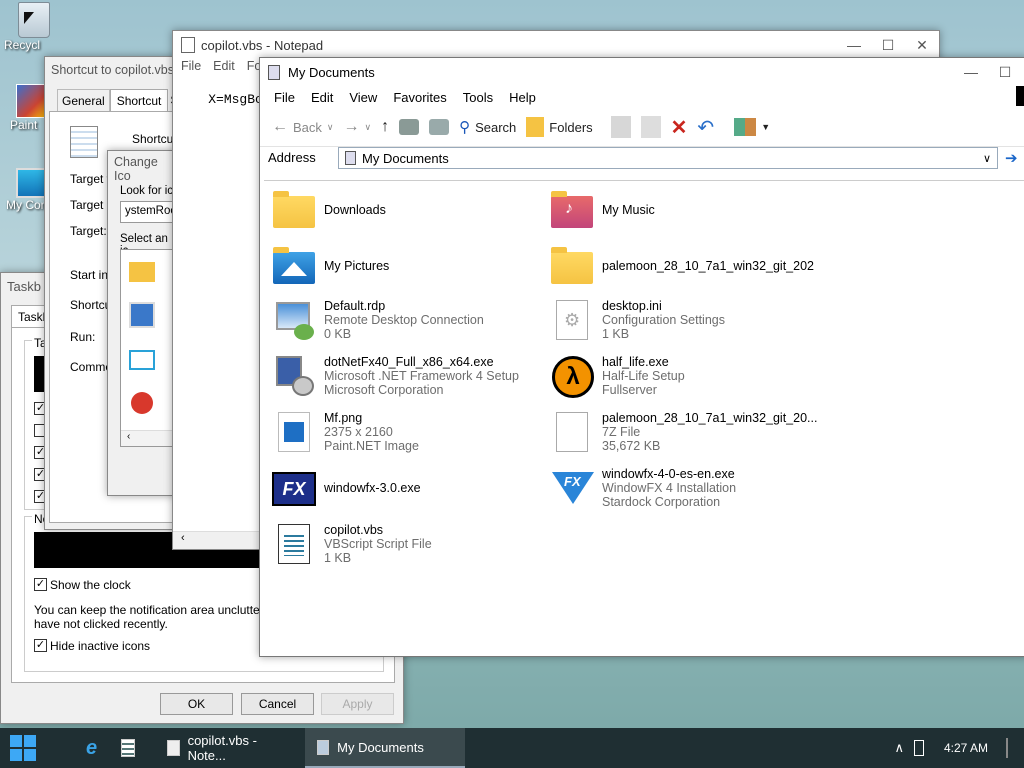 This screenshot has width=1024, height=768. Describe the element at coordinates (142, 403) in the screenshot. I see `power-icon` at that location.